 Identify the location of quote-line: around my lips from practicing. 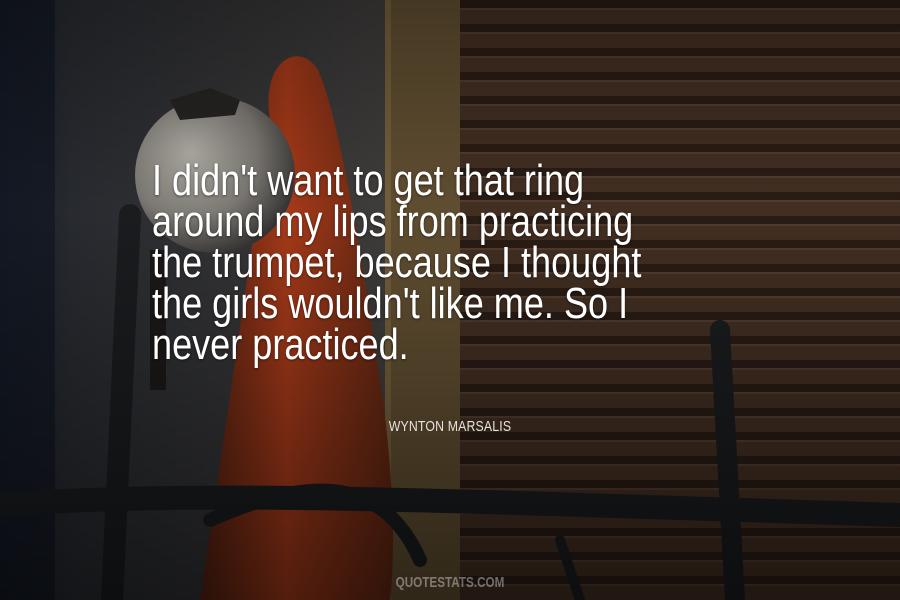
(393, 221).